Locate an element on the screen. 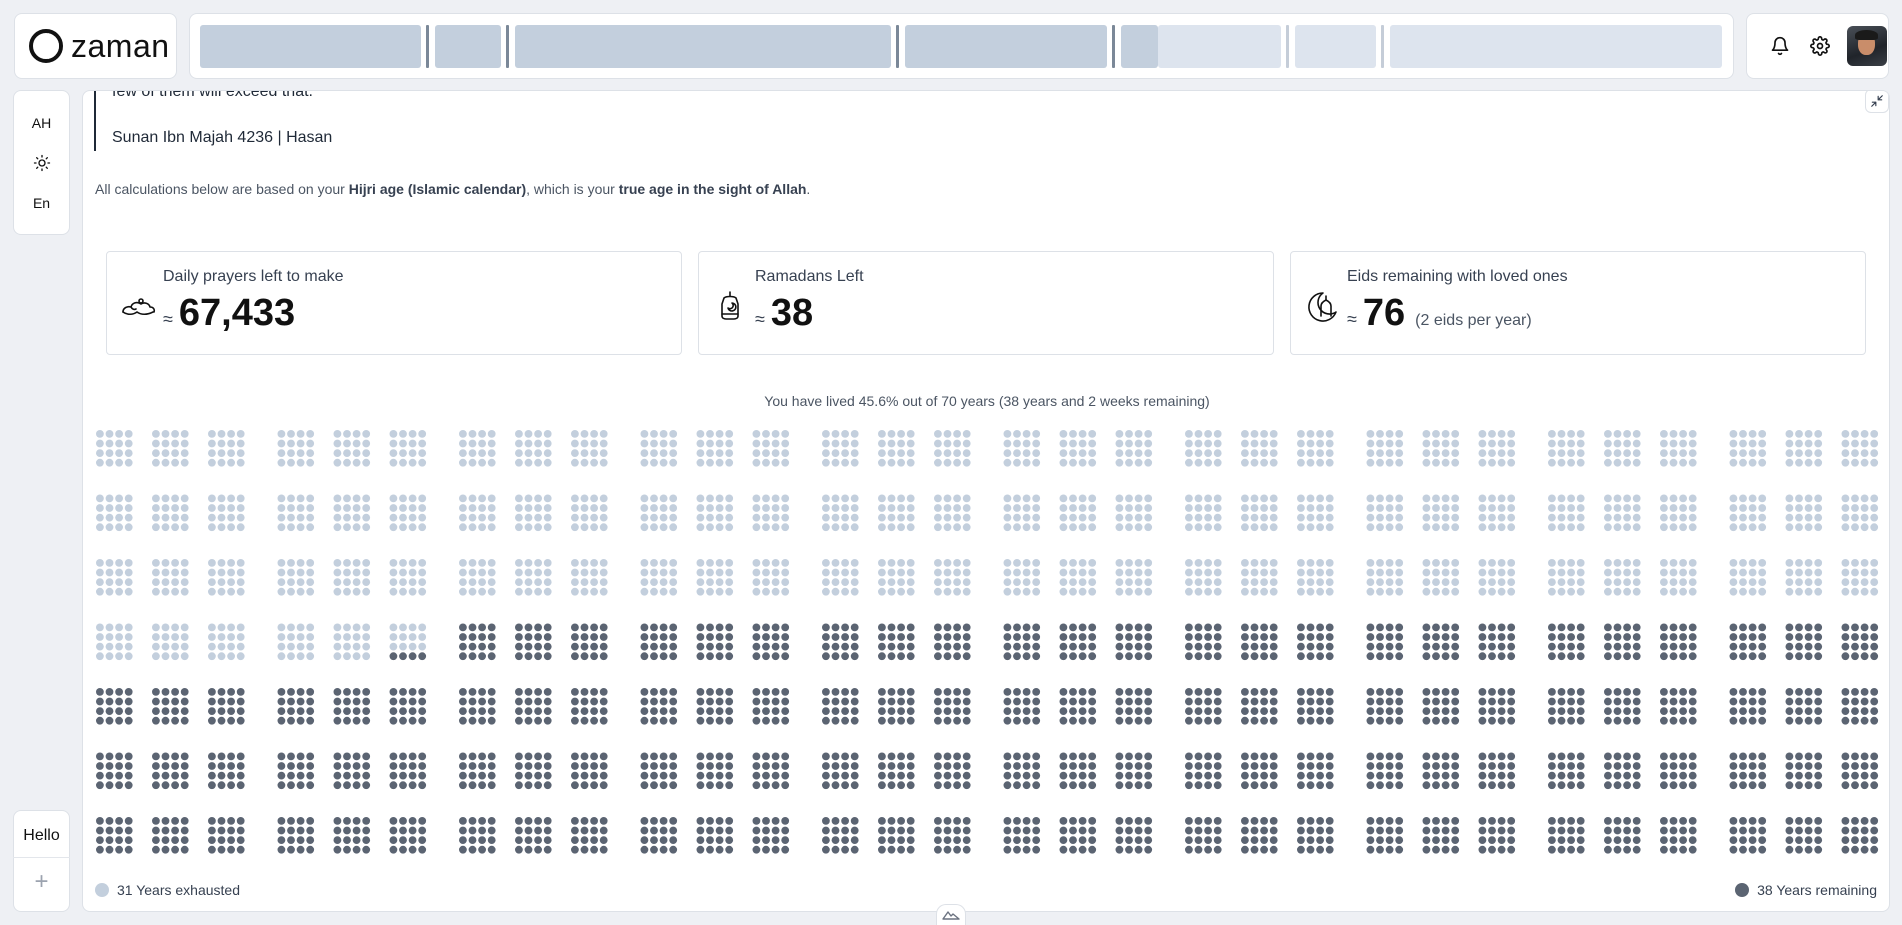 The image size is (1902, 925). logo: zaman is located at coordinates (95, 46).